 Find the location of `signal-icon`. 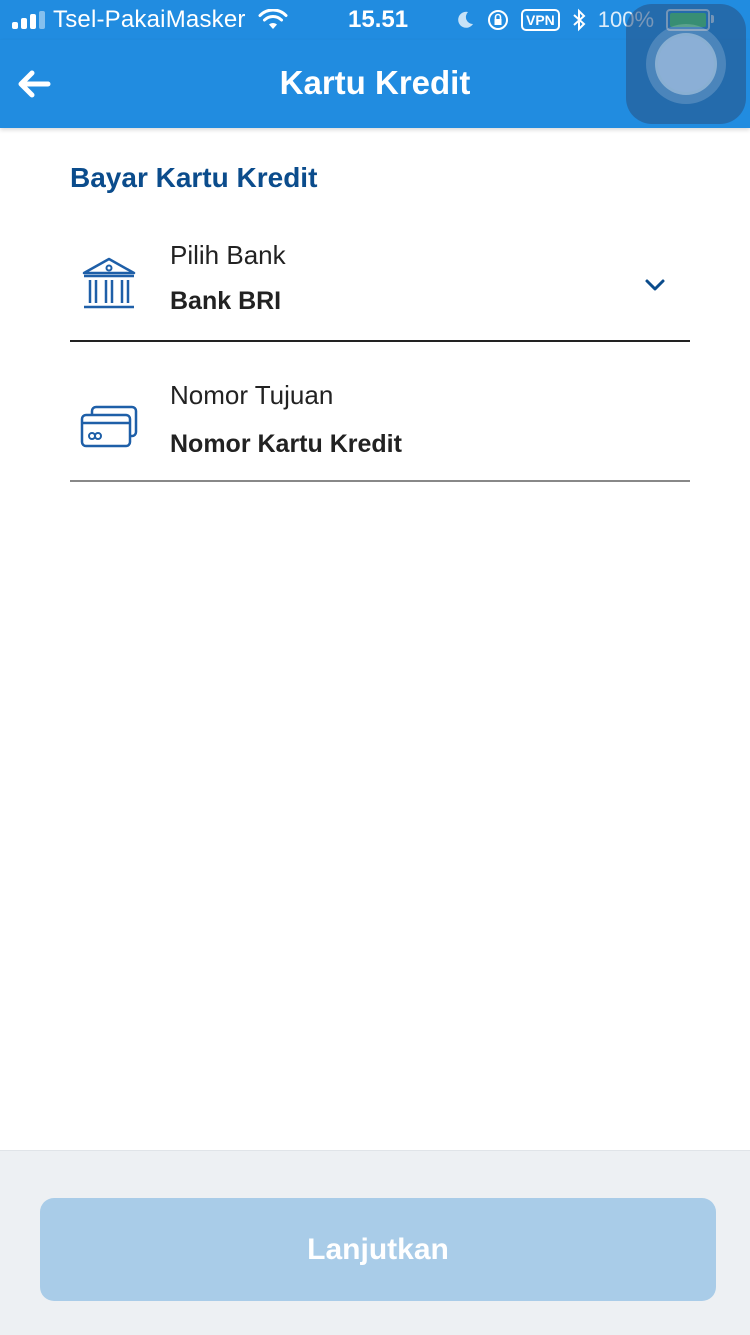

signal-icon is located at coordinates (28, 20).